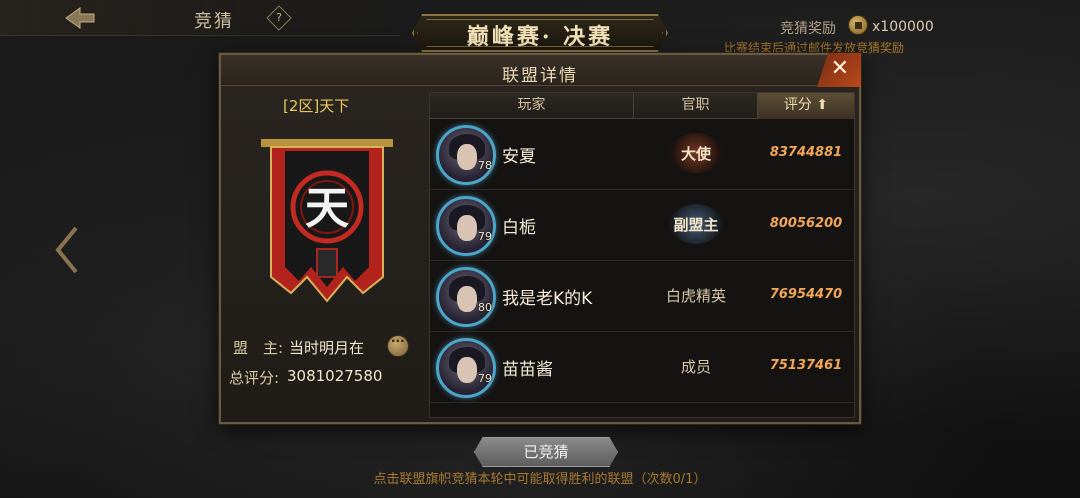 Image resolution: width=1080 pixels, height=498 pixels. I want to click on help-icon: ?, so click(279, 18).